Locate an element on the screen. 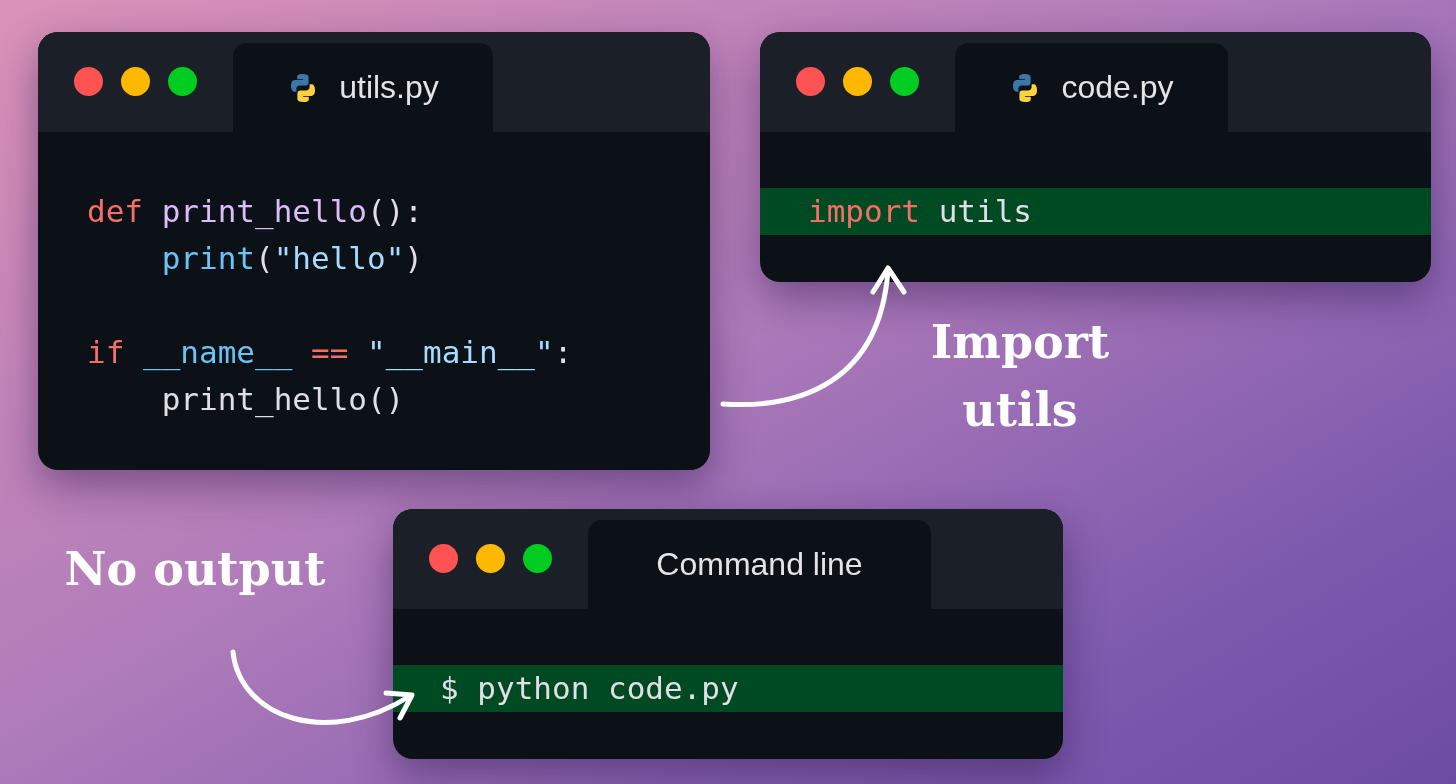 The height and width of the screenshot is (784, 1456). tab-title: code.py is located at coordinates (1117, 87).